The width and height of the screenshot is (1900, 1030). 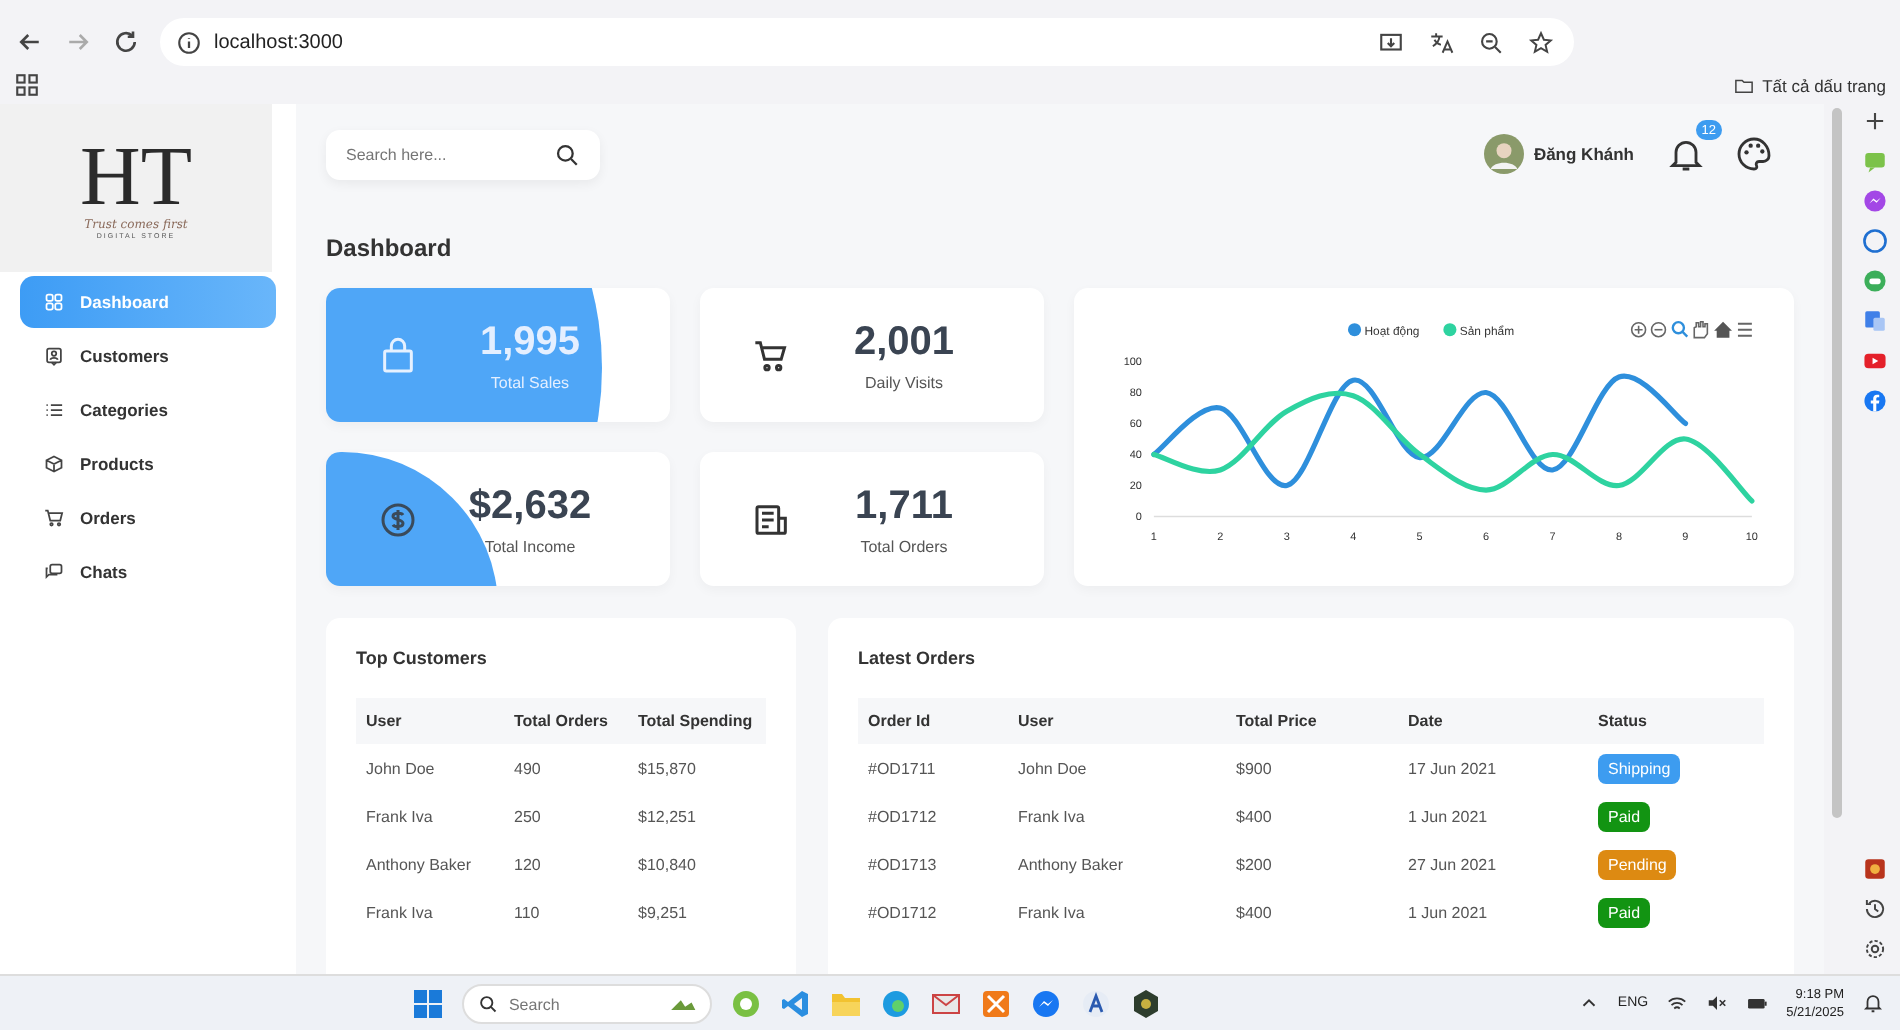 I want to click on folder-icon, so click(x=1744, y=85).